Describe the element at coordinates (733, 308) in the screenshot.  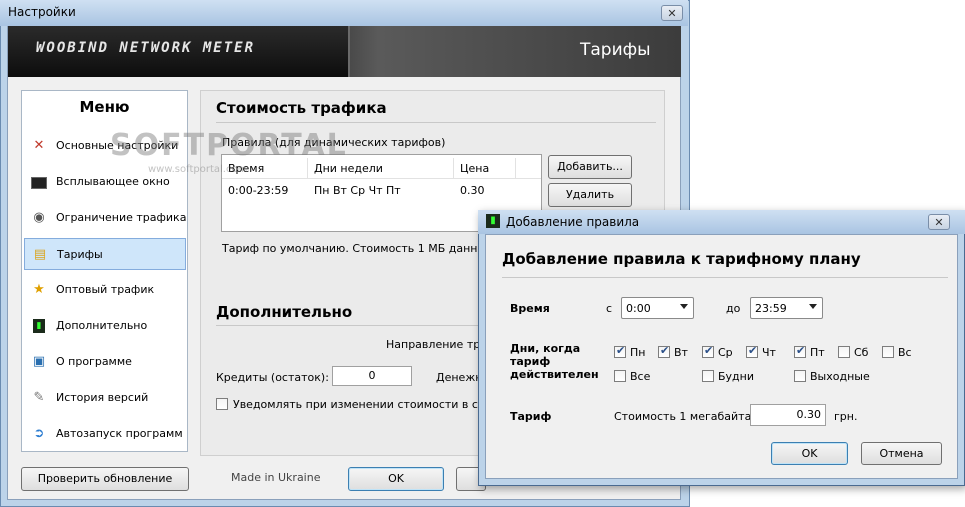
I see `to-label: до` at that location.